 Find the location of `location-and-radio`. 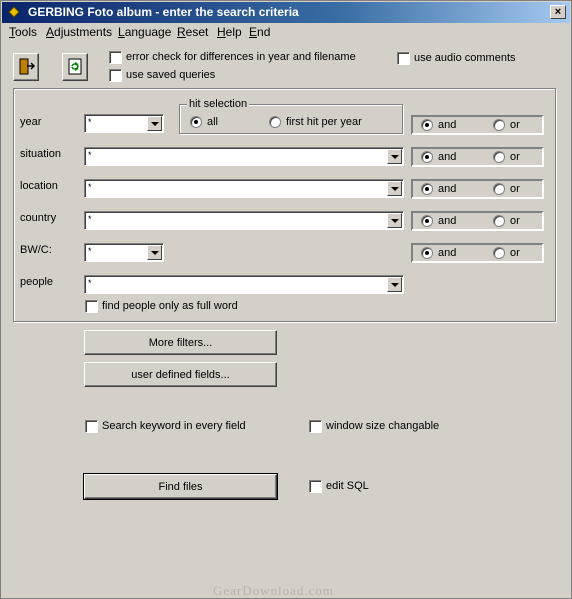

location-and-radio is located at coordinates (427, 189).